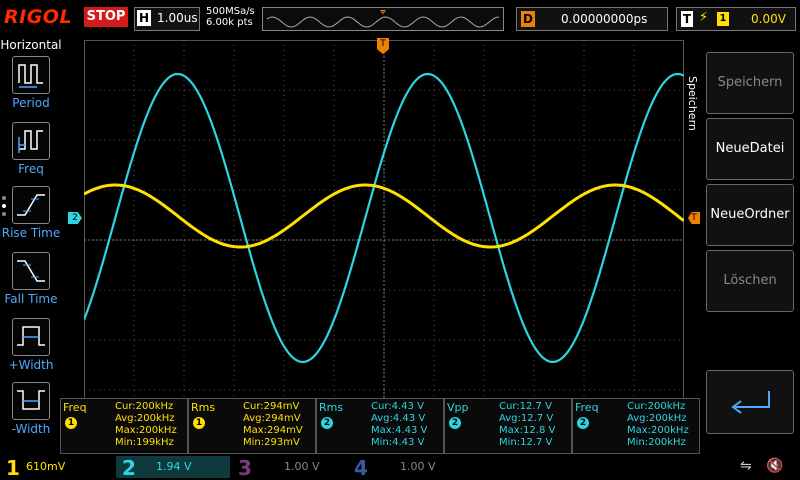 The image size is (800, 480). Describe the element at coordinates (750, 215) in the screenshot. I see `neue-ordner-button: NeueOrdner` at that location.